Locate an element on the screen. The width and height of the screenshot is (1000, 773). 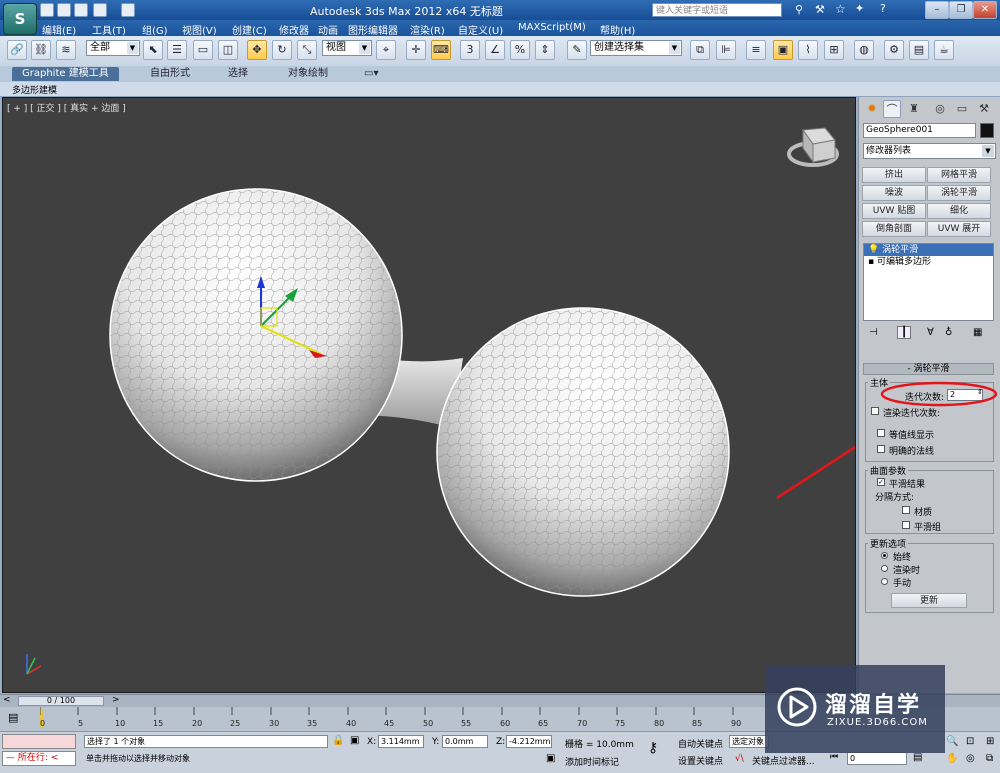
menu-maxscript: MAXScript(M) is located at coordinates (552, 27).